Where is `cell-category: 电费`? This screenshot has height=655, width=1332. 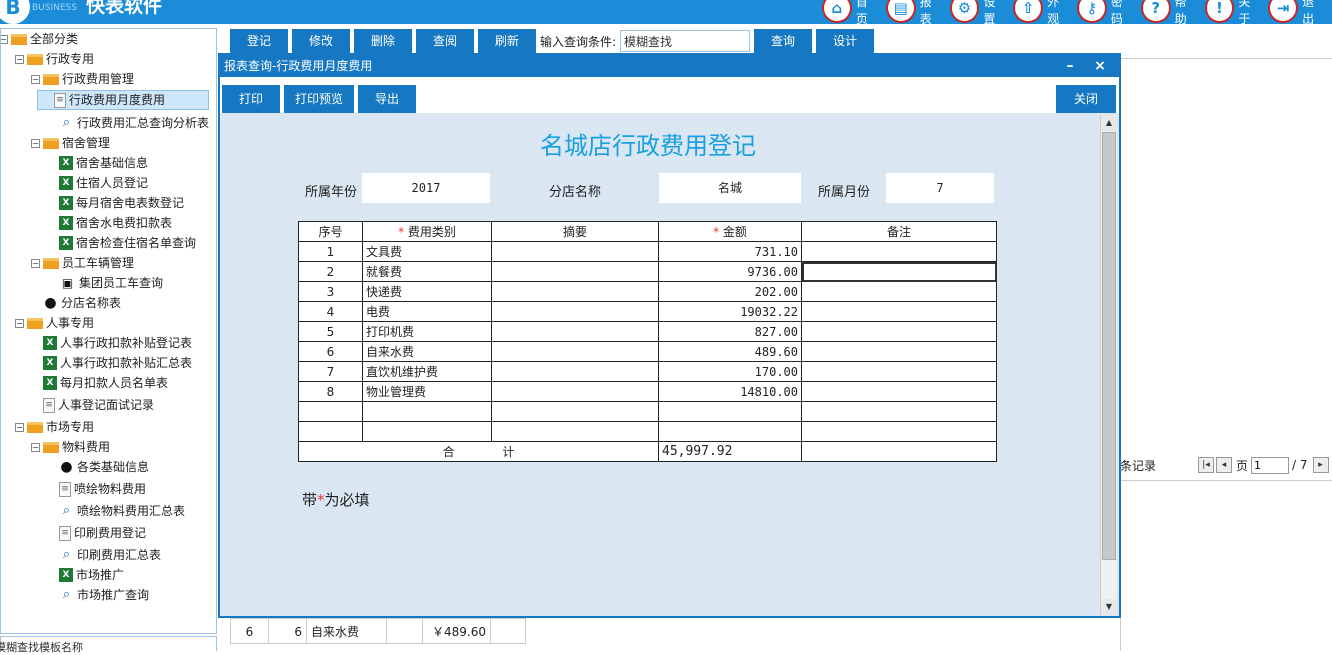
cell-category: 电费 is located at coordinates (427, 311).